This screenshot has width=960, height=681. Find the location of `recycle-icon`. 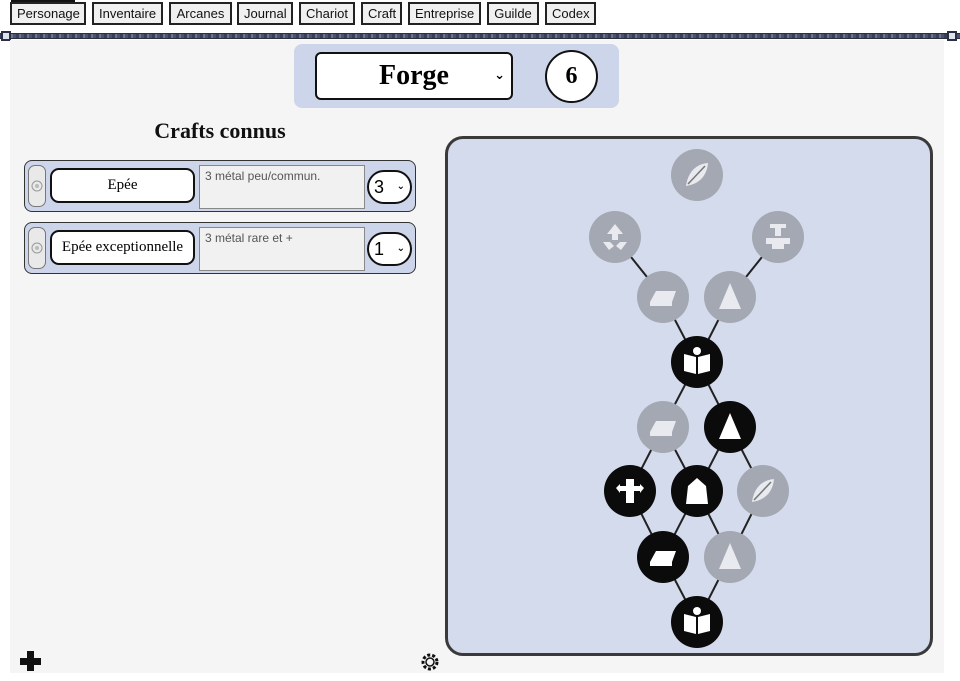

recycle-icon is located at coordinates (615, 237).